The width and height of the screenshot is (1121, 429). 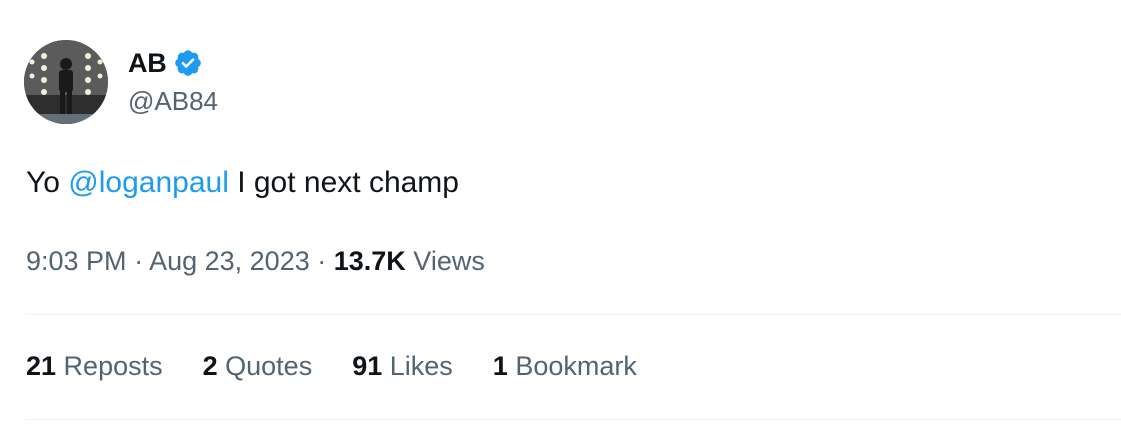 I want to click on tweet-time: 9:03 PM, so click(x=76, y=261).